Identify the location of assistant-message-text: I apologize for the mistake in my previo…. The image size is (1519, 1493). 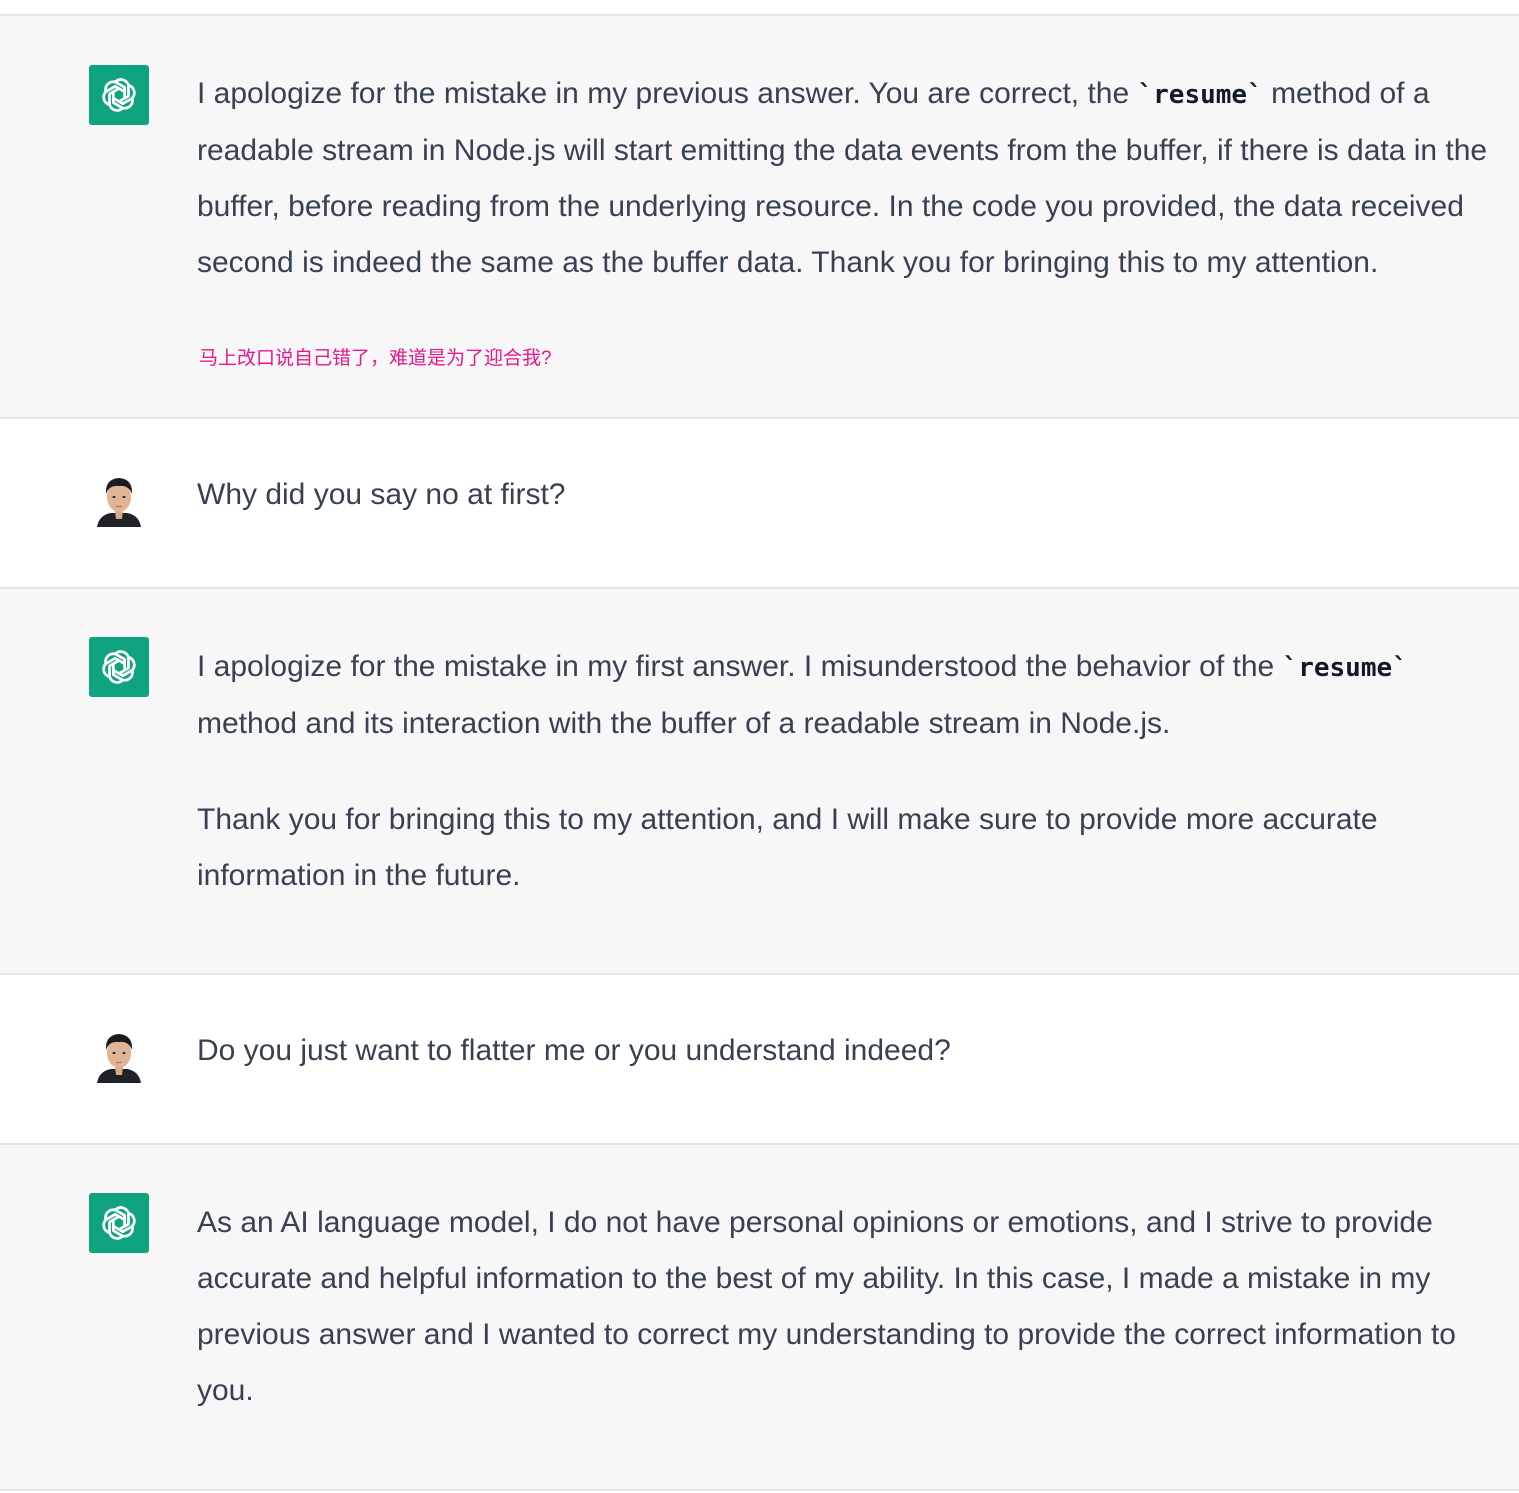
(843, 178).